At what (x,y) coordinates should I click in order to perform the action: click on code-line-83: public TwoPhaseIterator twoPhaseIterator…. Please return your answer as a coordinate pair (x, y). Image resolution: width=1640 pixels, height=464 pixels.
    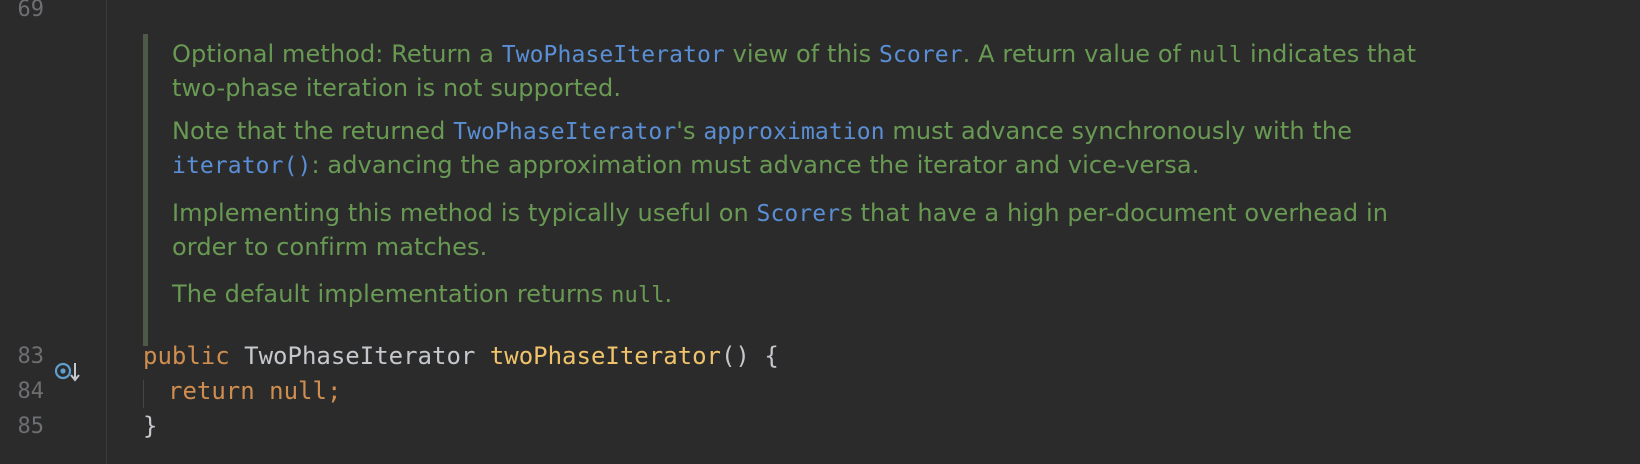
    Looking at the image, I should click on (461, 356).